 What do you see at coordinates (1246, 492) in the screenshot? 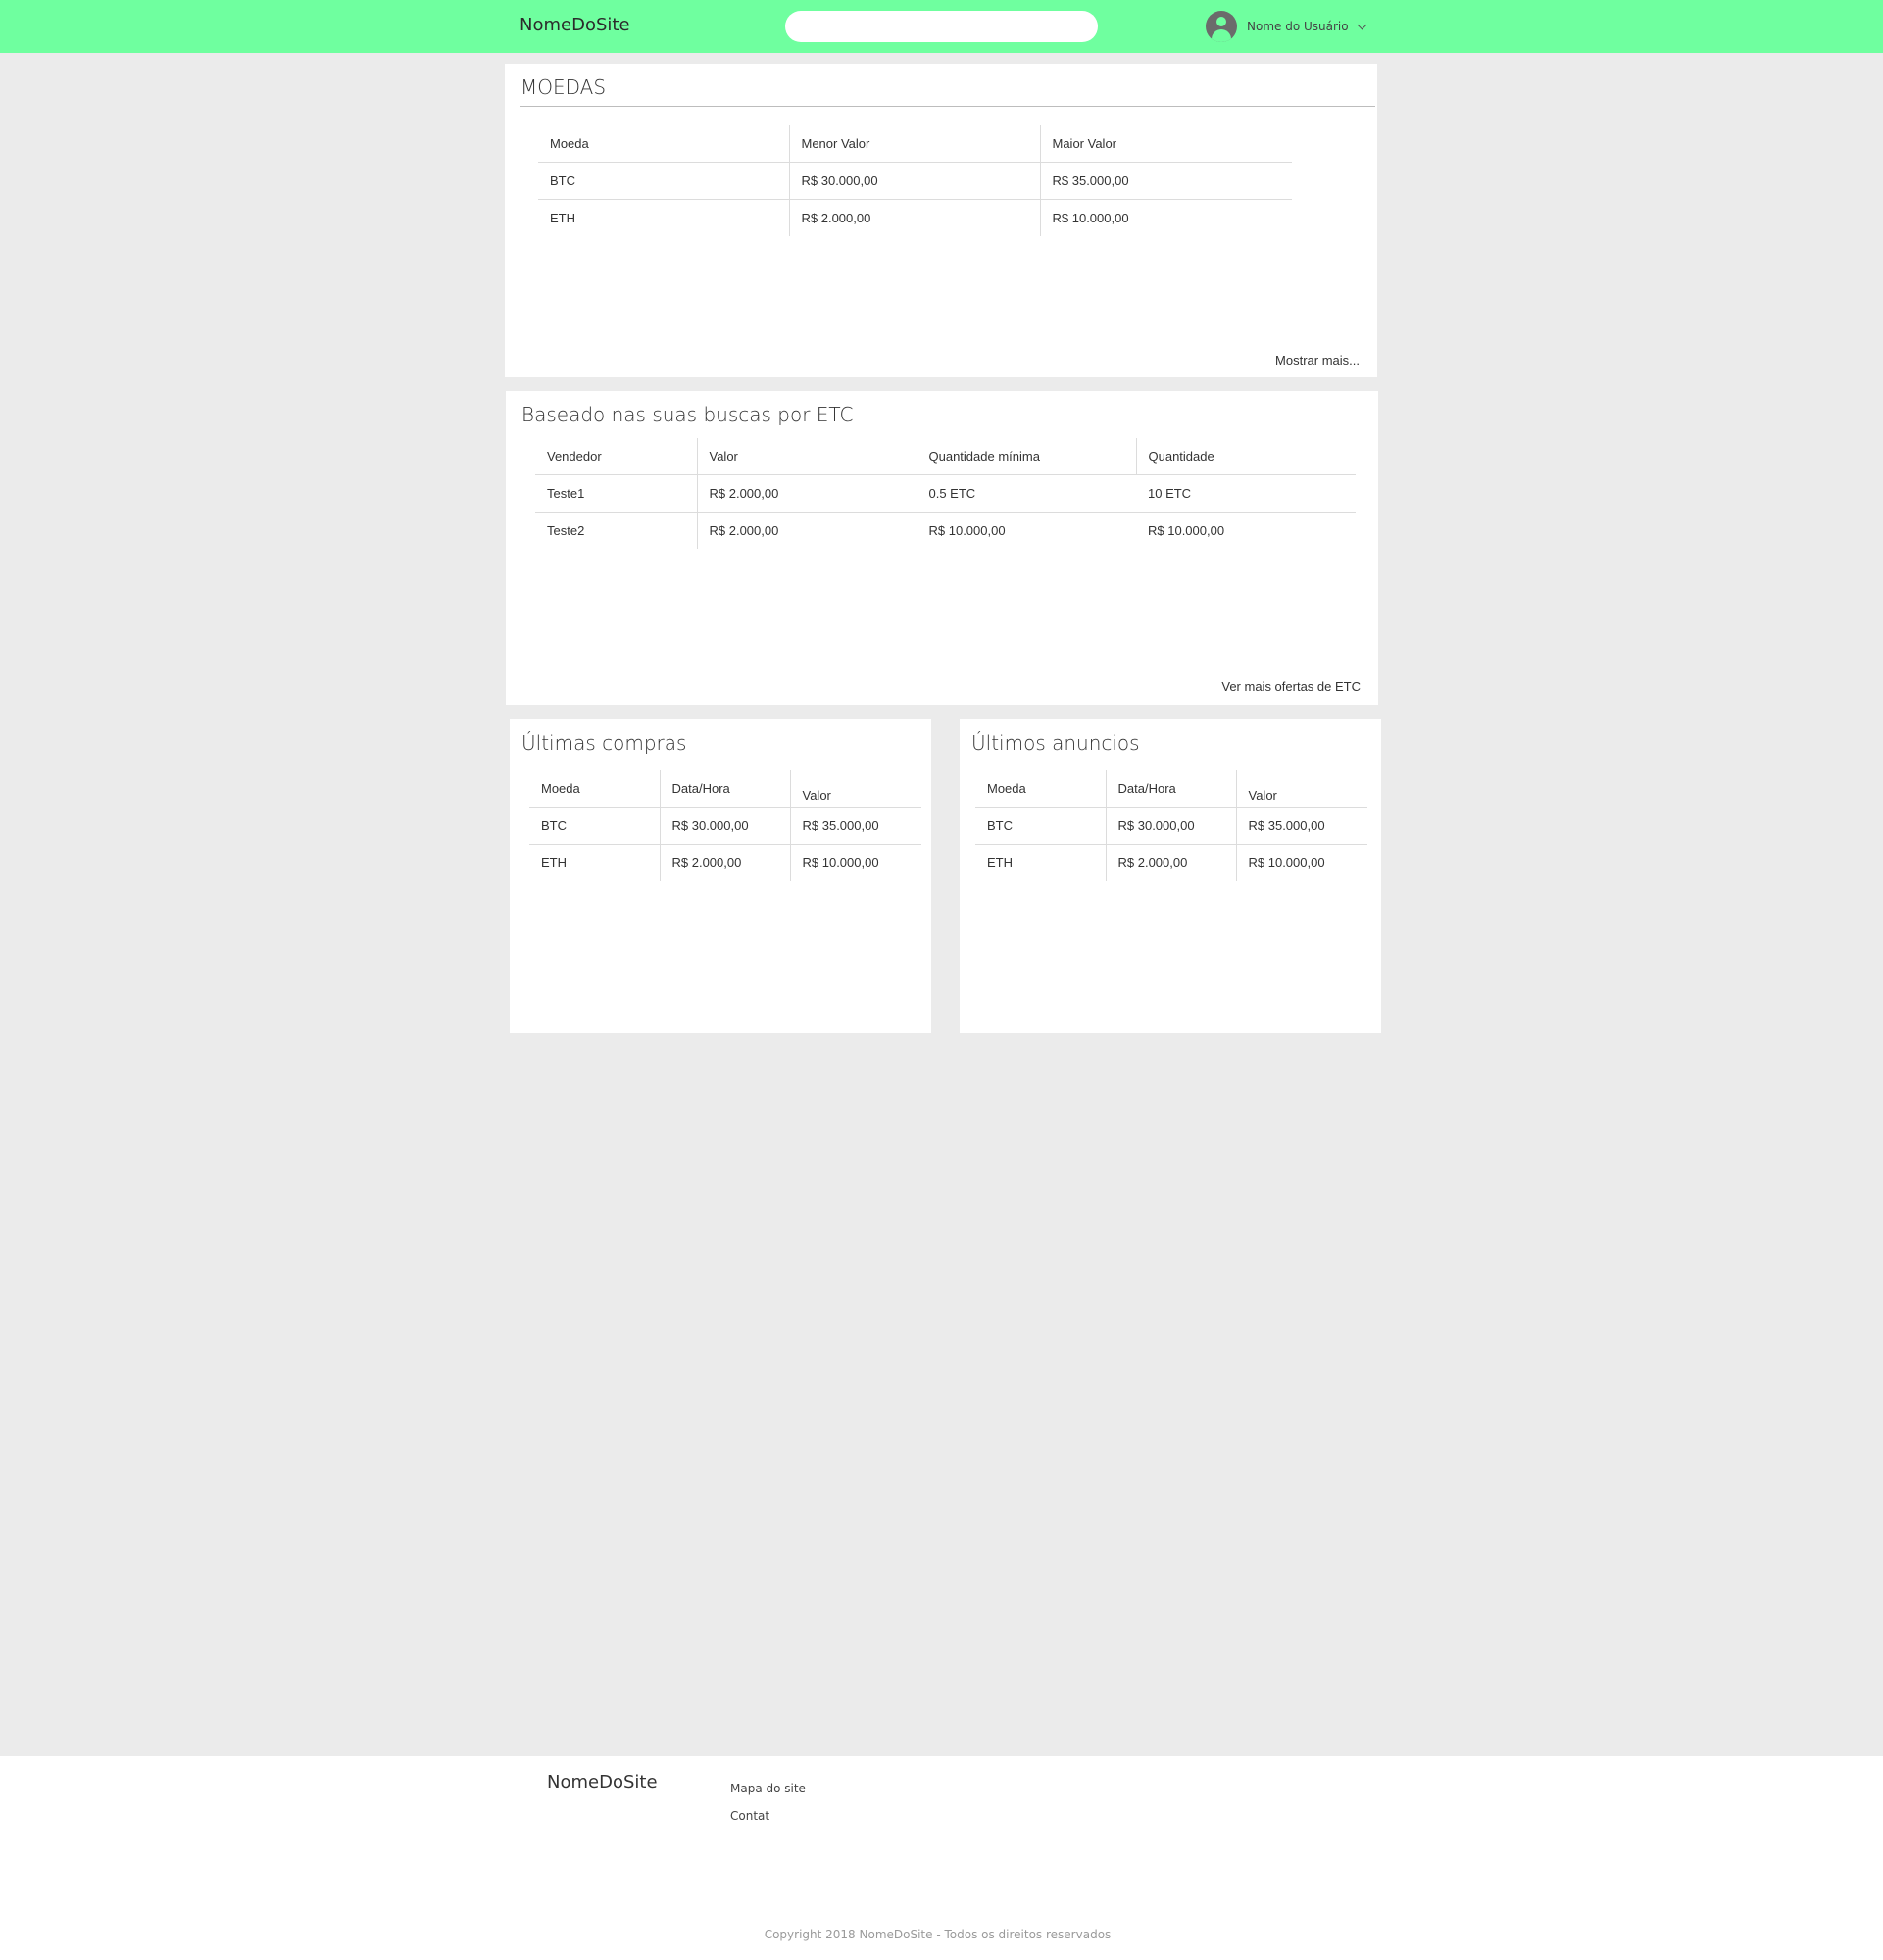
I see `table-cell: 10 ETC` at bounding box center [1246, 492].